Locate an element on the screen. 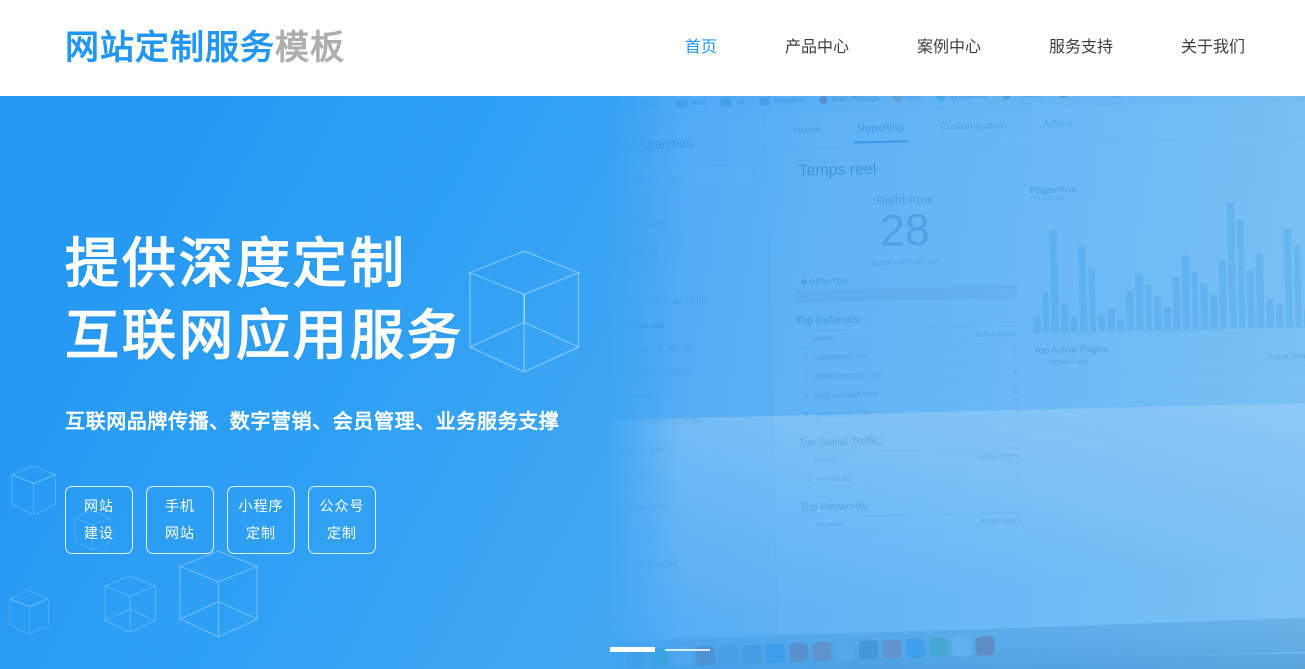 The image size is (1305, 669). main-navigation: 首页 产品中心 案例中心 服务支持 关于我们 is located at coordinates (965, 48).